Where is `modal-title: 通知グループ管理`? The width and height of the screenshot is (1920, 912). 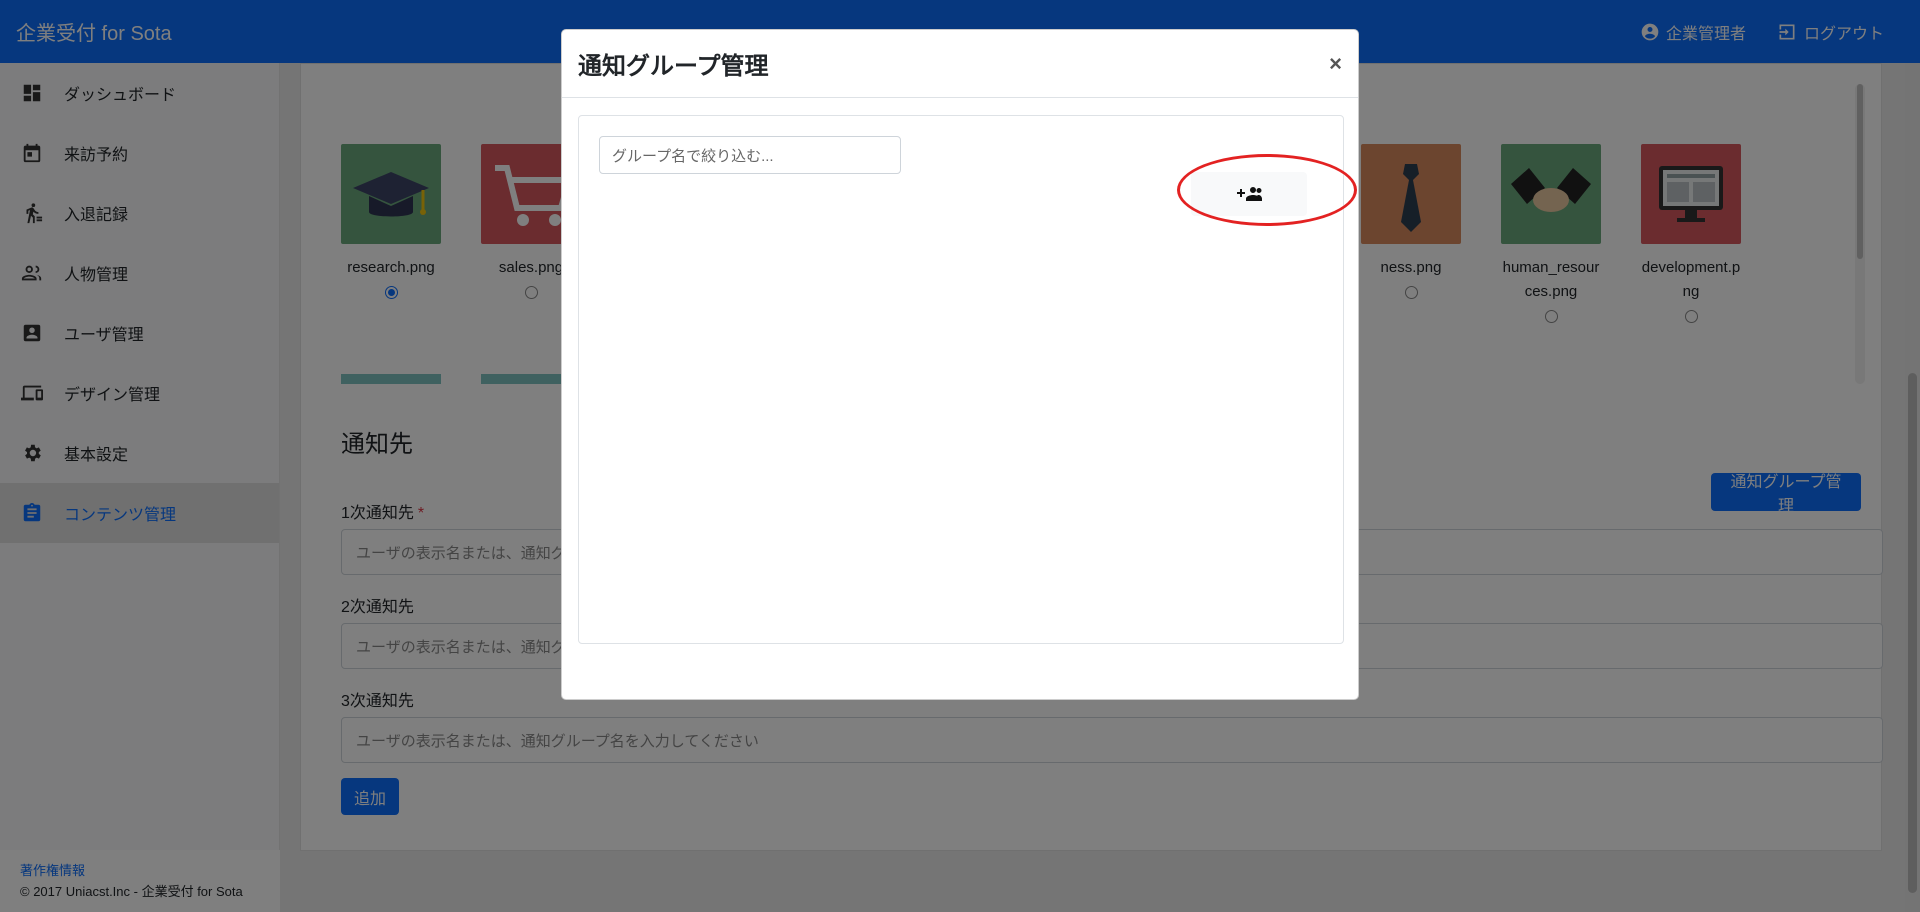
modal-title: 通知グループ管理 is located at coordinates (673, 66).